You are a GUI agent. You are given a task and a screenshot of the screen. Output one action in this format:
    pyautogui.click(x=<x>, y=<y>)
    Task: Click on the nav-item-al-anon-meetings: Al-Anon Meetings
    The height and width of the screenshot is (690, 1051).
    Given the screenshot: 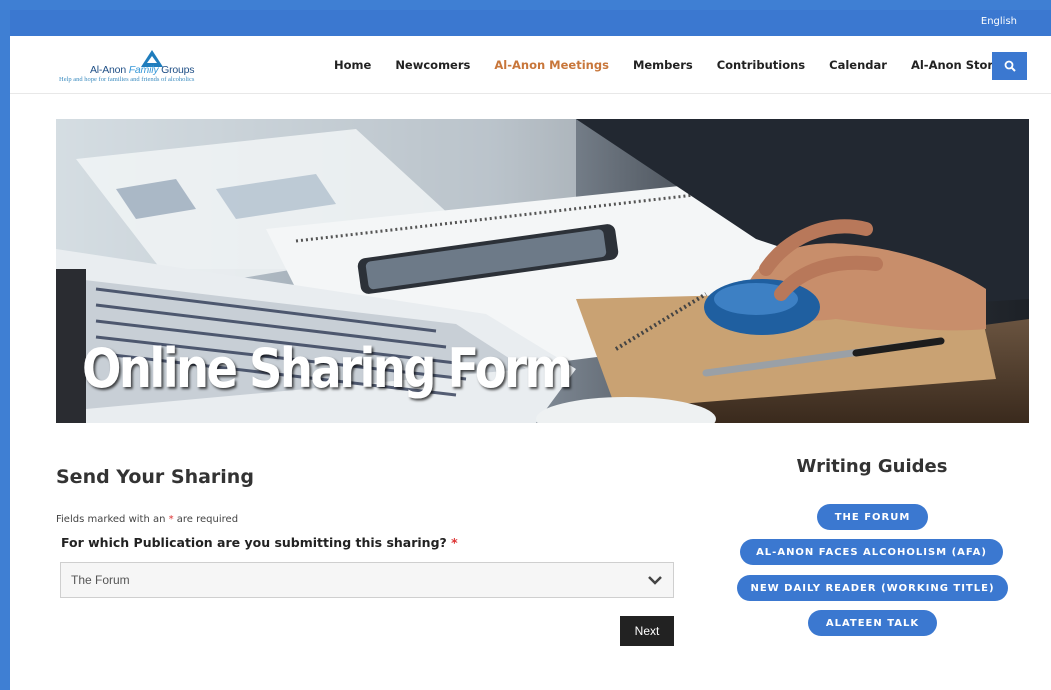 What is the action you would take?
    pyautogui.click(x=551, y=65)
    